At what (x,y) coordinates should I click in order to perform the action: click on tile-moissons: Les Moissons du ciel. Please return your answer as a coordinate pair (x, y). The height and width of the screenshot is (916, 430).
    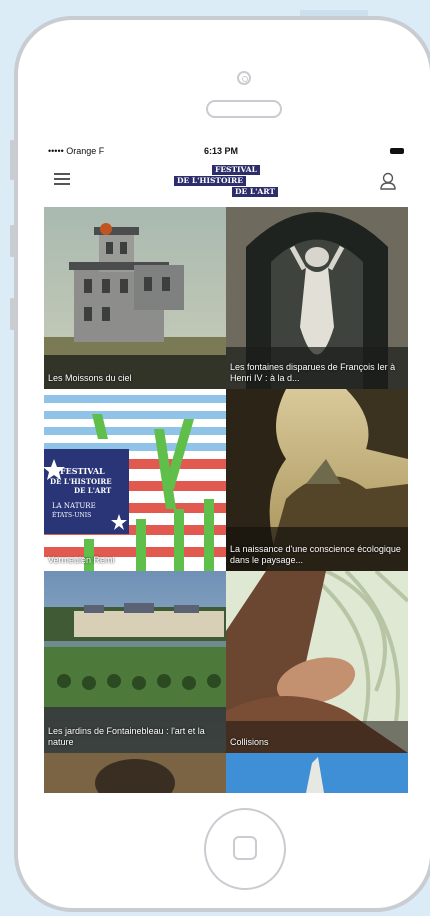
    Looking at the image, I should click on (135, 298).